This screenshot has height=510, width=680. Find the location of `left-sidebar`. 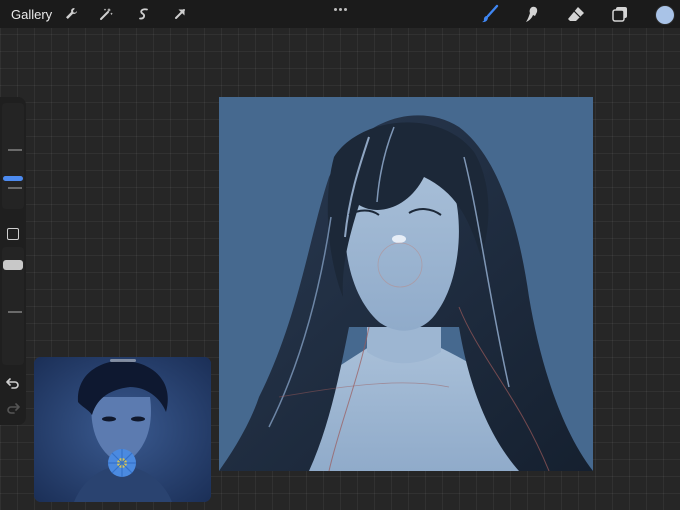

left-sidebar is located at coordinates (13, 261).